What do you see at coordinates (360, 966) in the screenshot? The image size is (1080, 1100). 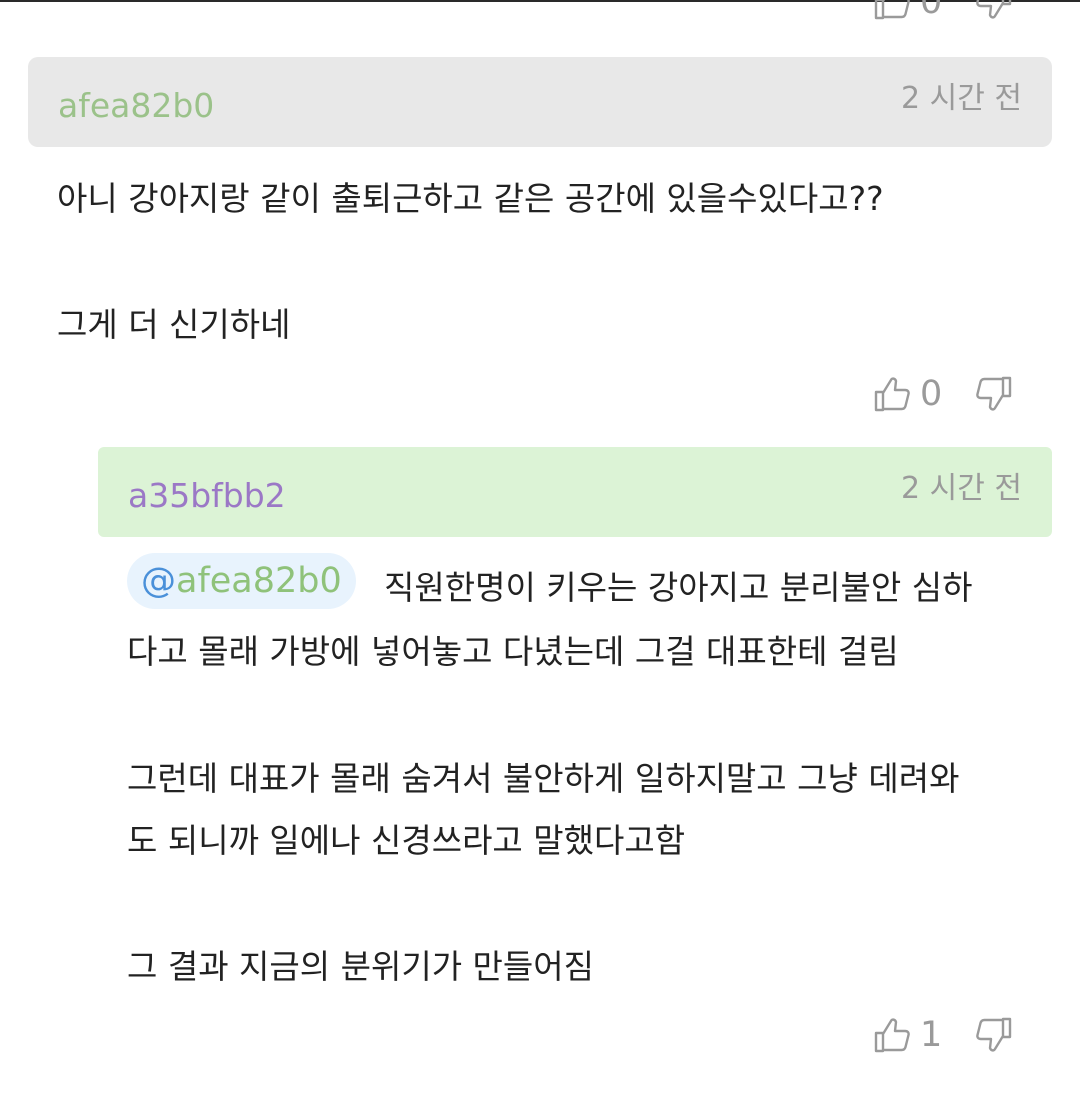 I see `comment-text-line: 그 결과 지금의 분위기가 만들어짐` at bounding box center [360, 966].